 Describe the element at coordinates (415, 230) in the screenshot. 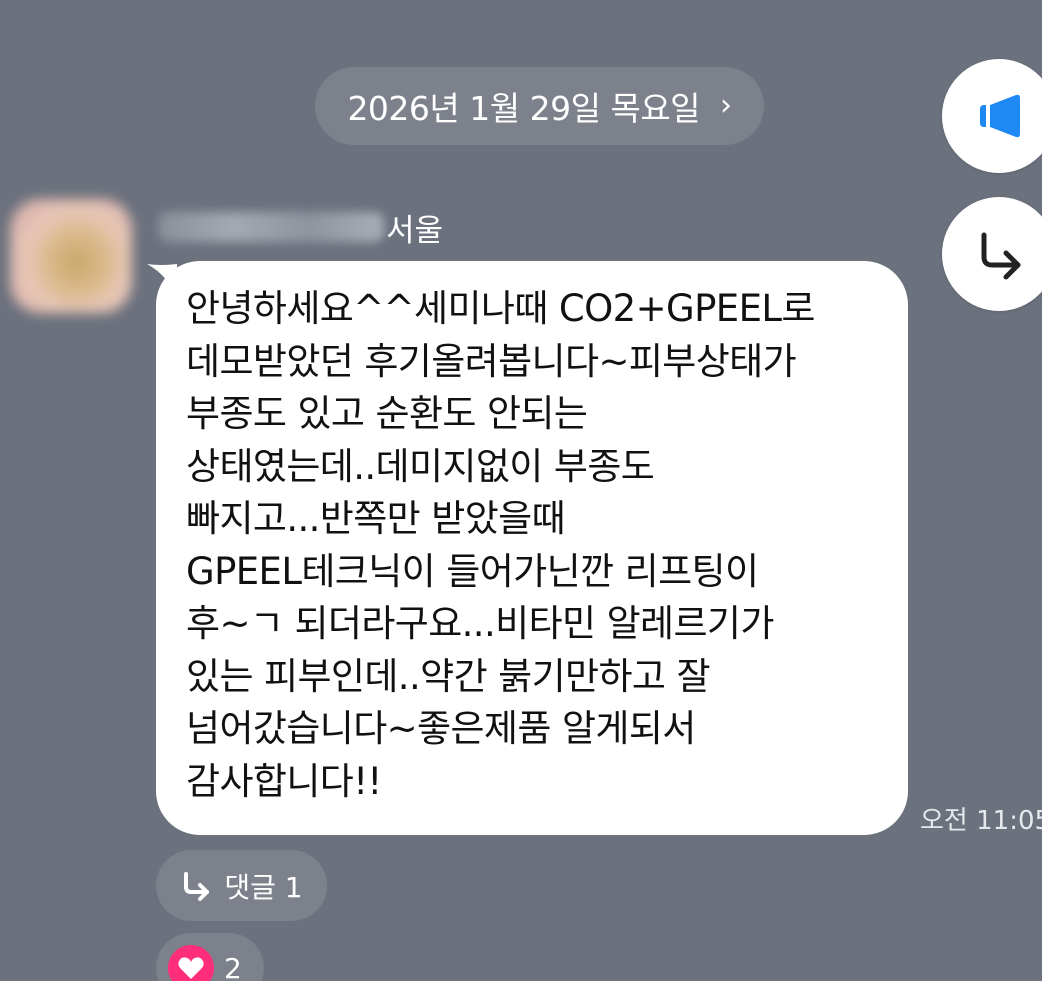

I see `sender-name-text: 서울` at that location.